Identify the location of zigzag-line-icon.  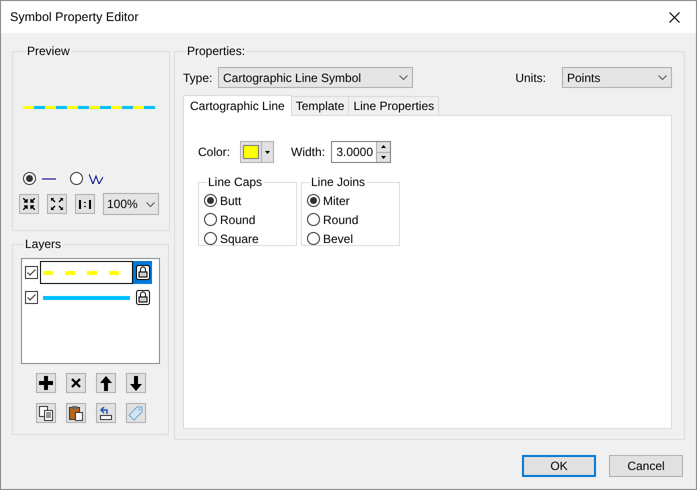
(96, 179).